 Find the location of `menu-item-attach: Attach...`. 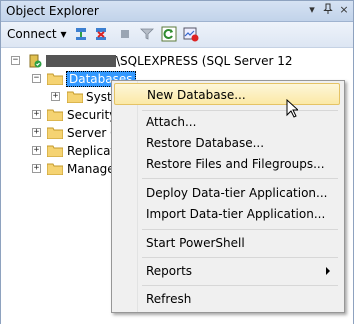

menu-item-attach: Attach... is located at coordinates (227, 122).